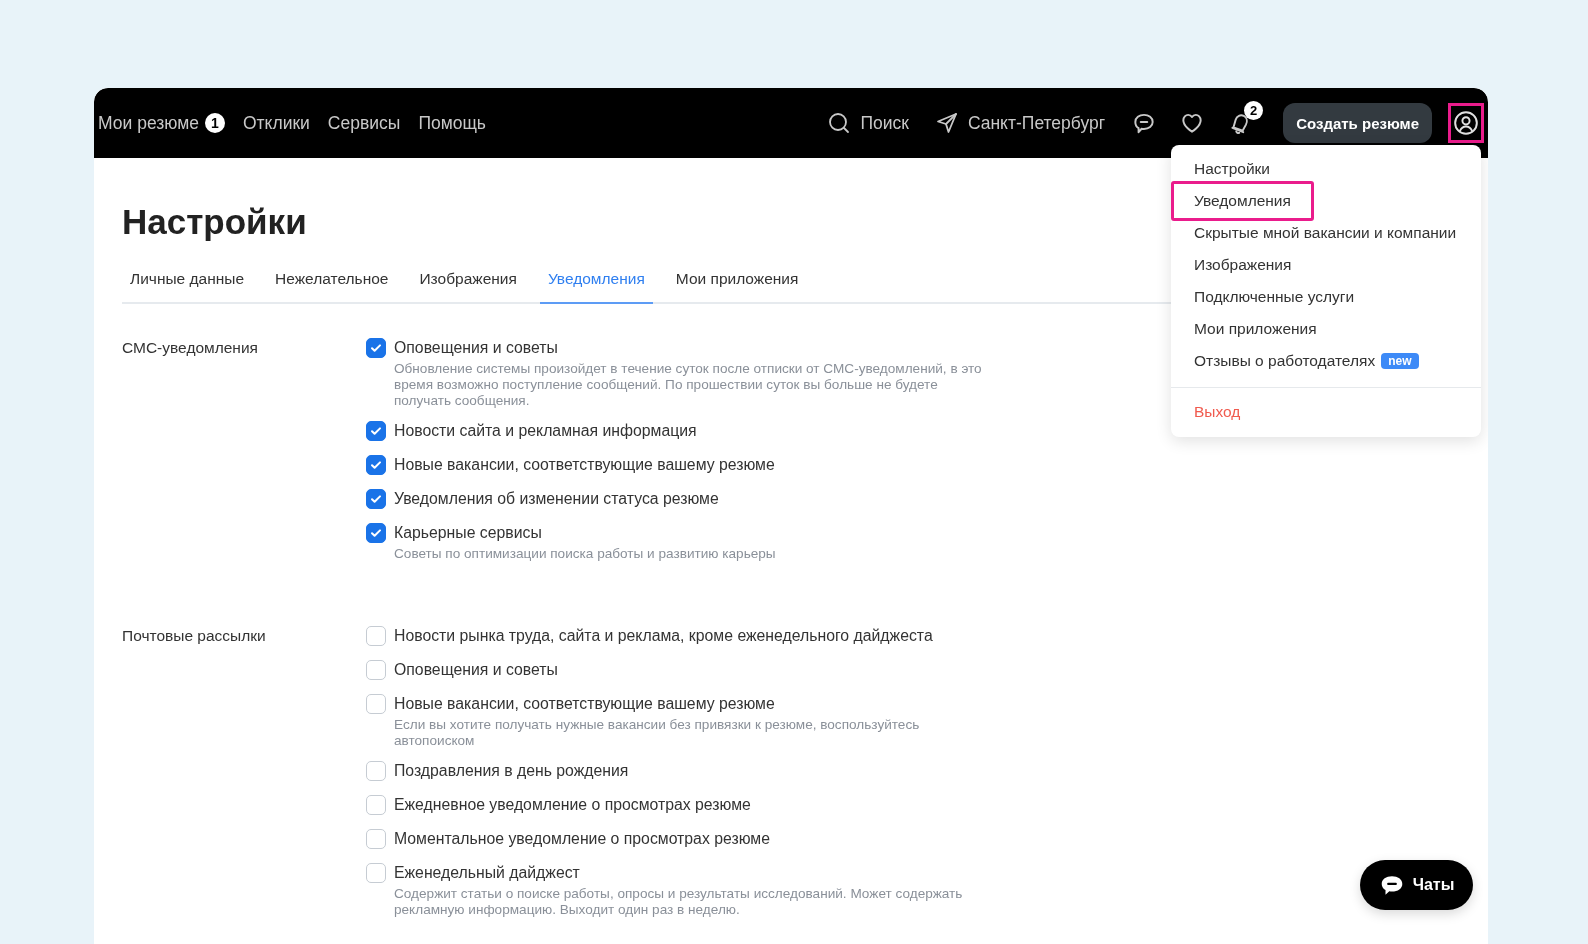 This screenshot has width=1588, height=944. What do you see at coordinates (1400, 361) in the screenshot?
I see `new-badge: new` at bounding box center [1400, 361].